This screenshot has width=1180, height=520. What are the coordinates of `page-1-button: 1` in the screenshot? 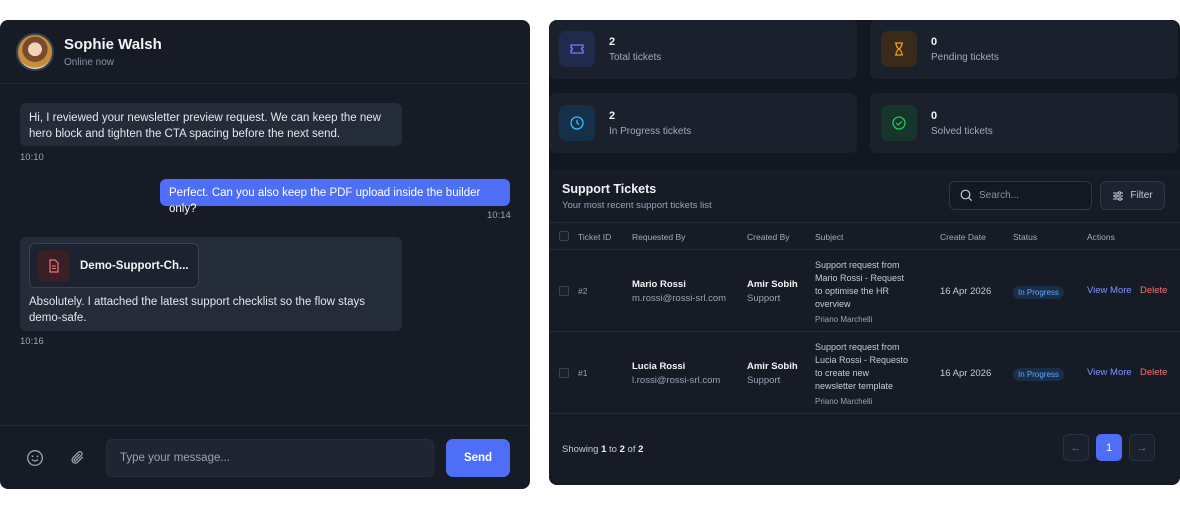 It's located at (1109, 447).